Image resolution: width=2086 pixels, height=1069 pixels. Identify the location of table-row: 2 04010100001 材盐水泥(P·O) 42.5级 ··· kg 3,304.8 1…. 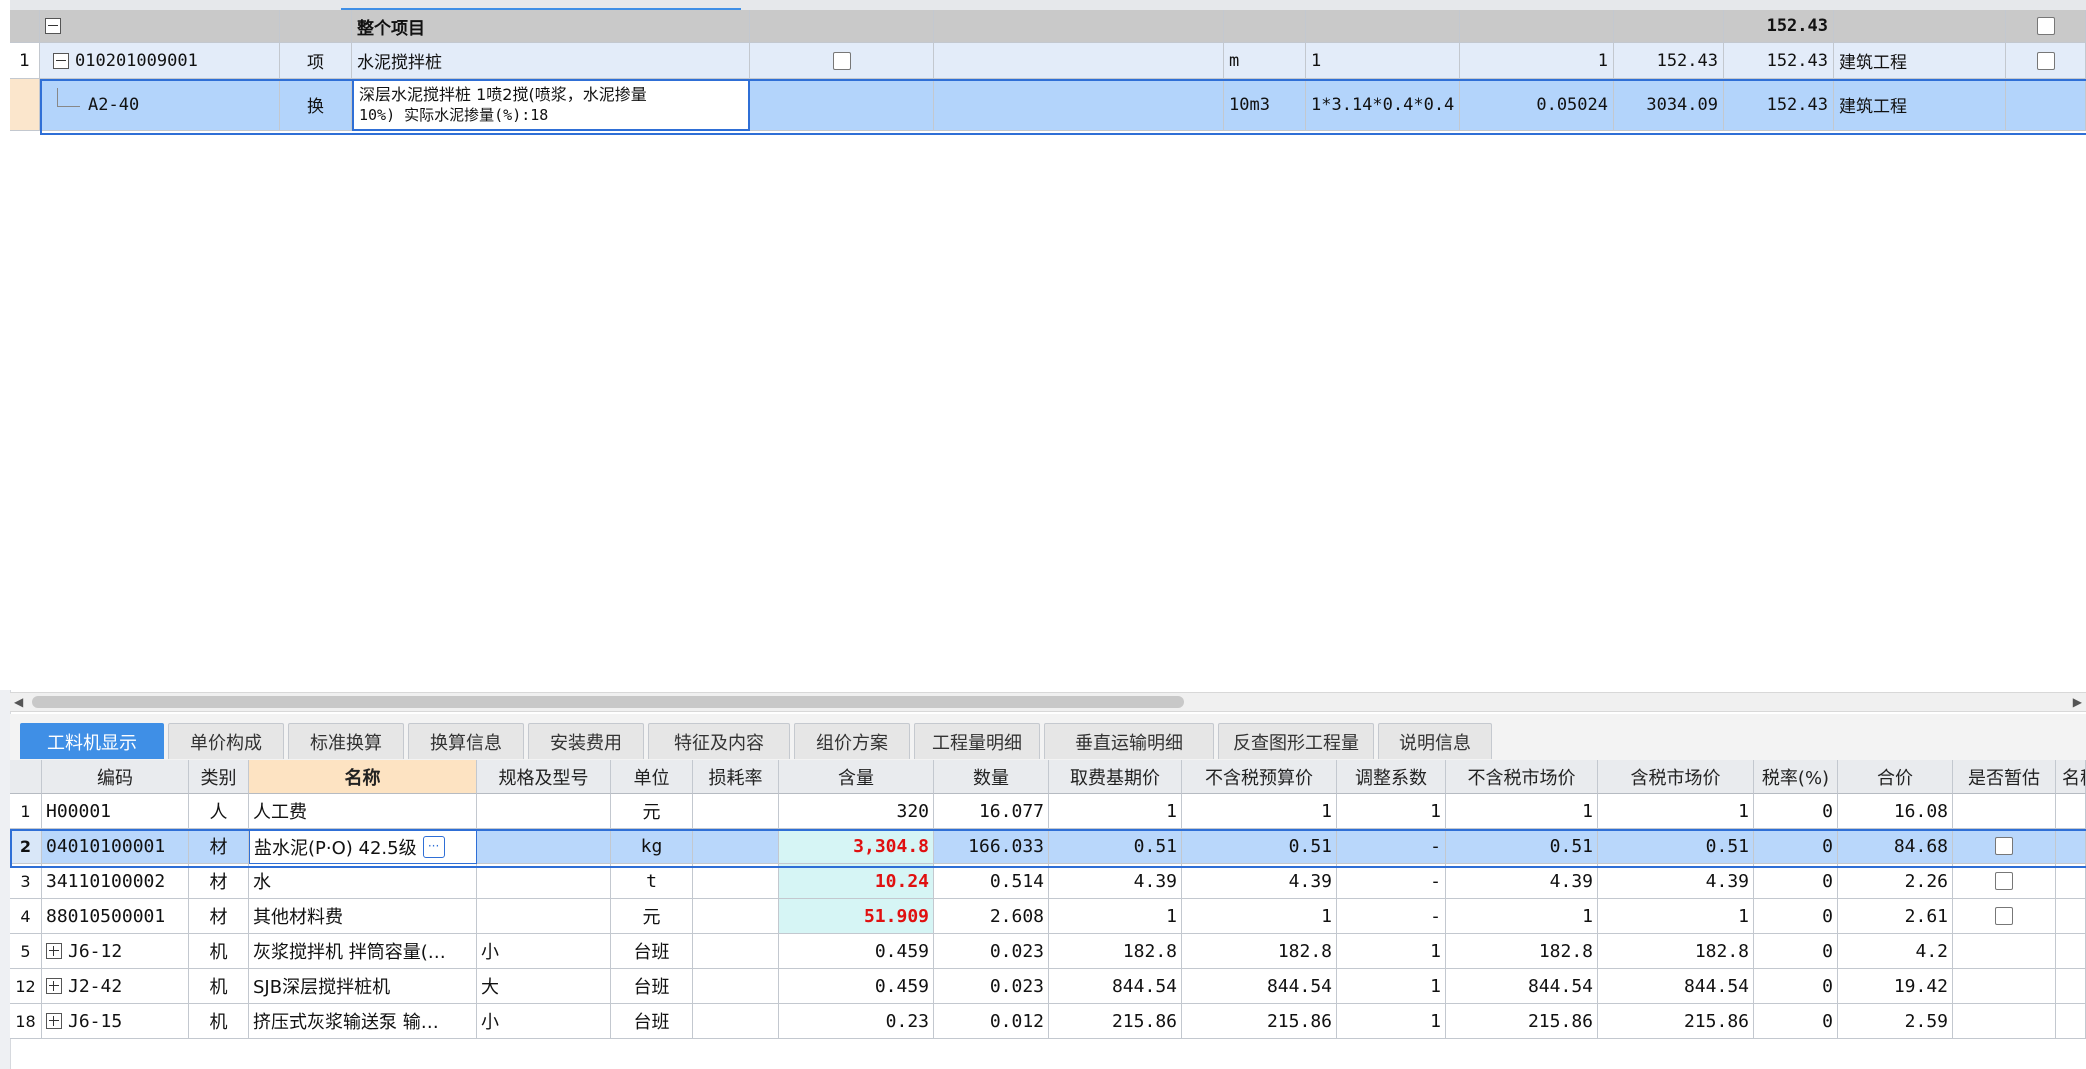
(1048, 846).